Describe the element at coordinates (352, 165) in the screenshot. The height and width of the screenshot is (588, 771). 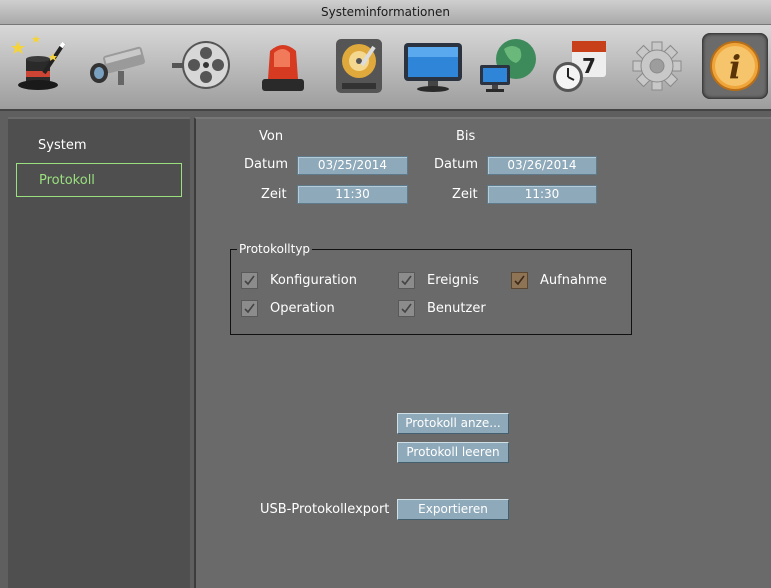
I see `von-datum-field: 03/25/2014` at that location.